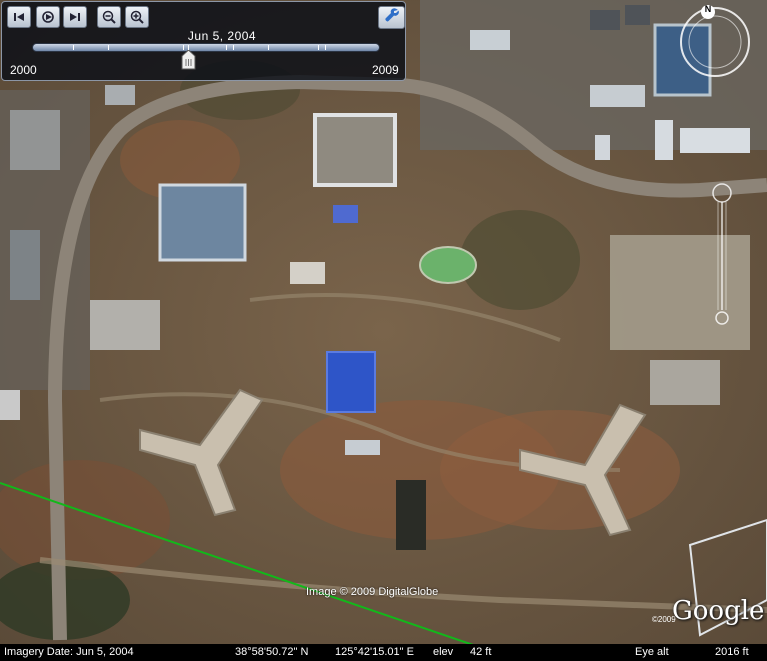 Image resolution: width=767 pixels, height=661 pixels. What do you see at coordinates (448, 265) in the screenshot?
I see `pond` at bounding box center [448, 265].